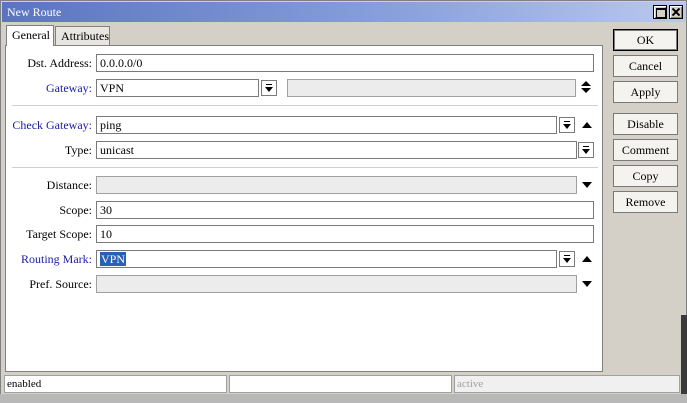 The image size is (687, 403). I want to click on routing-mark-value: VPN, so click(113, 259).